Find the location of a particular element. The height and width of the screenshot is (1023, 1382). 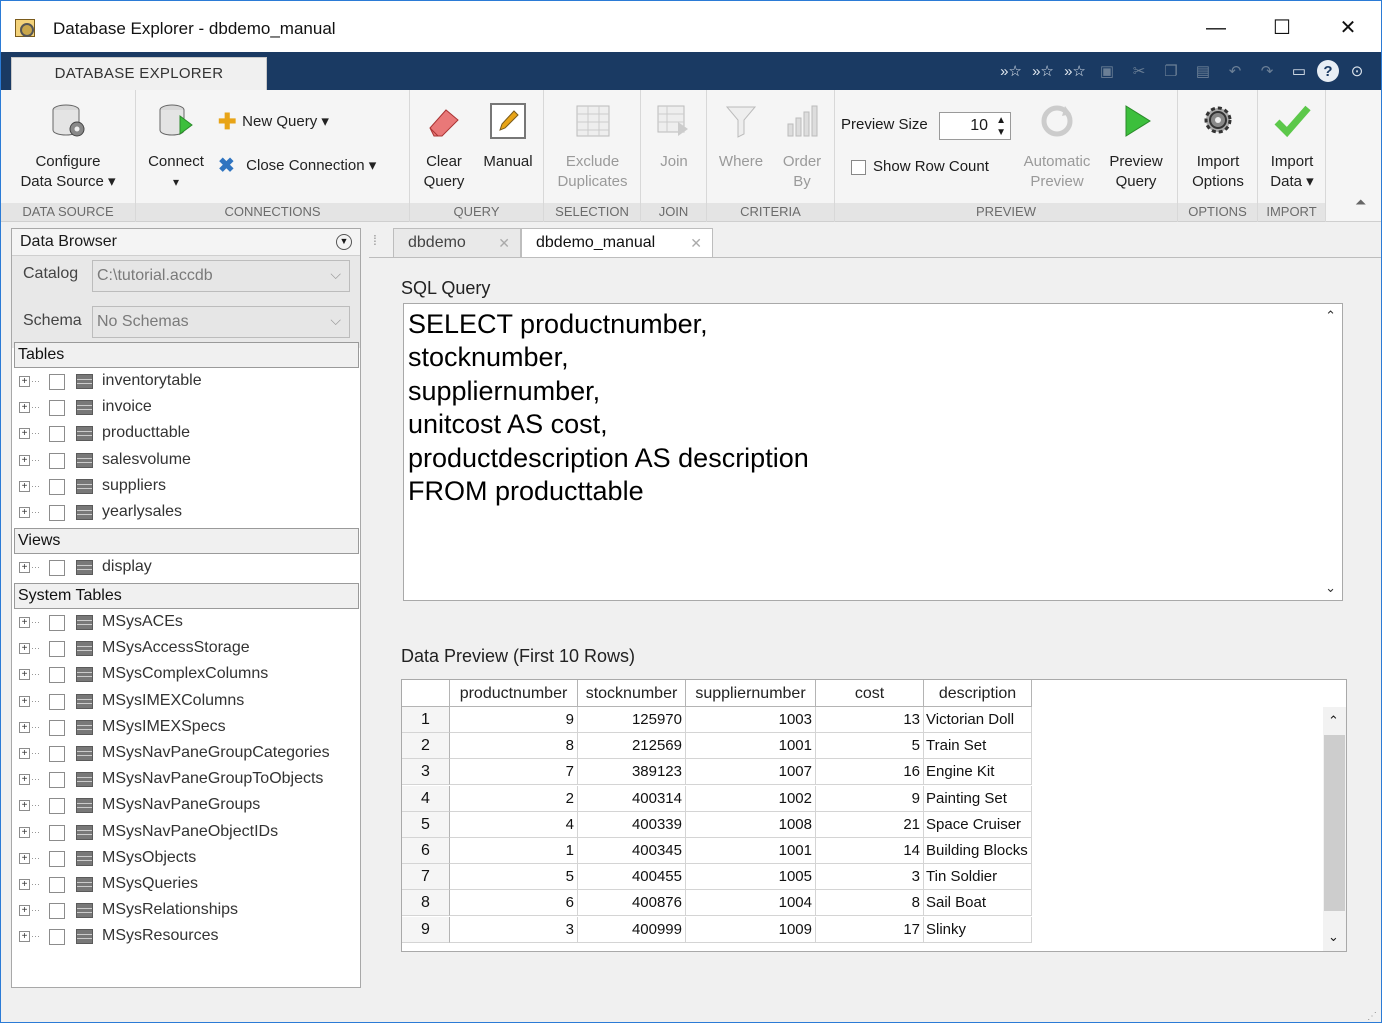

cut-icon: ✂ is located at coordinates (1139, 71).